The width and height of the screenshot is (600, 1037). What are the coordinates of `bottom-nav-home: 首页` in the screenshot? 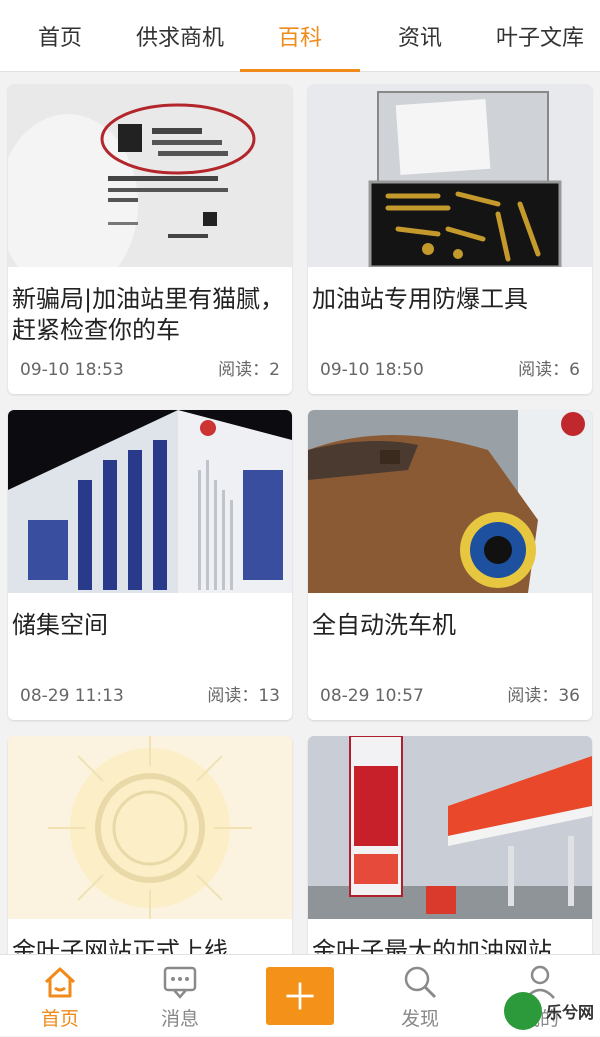 It's located at (60, 996).